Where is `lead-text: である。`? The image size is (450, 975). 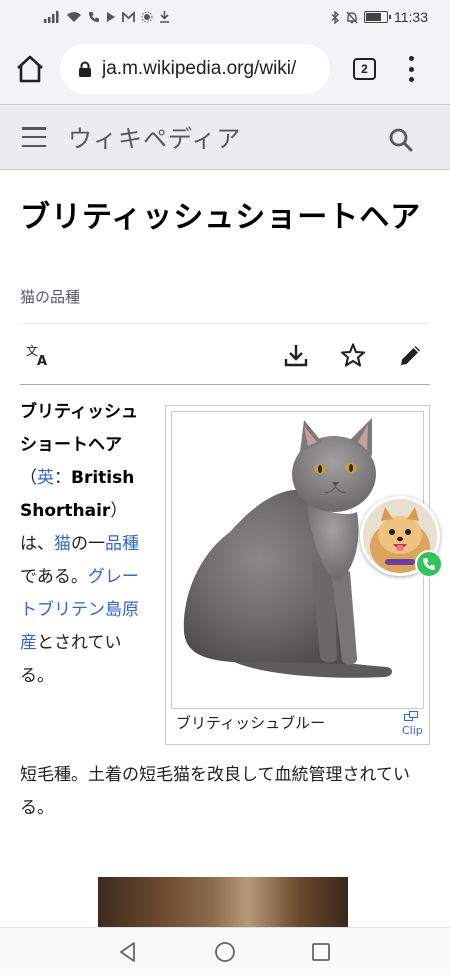
lead-text: である。 is located at coordinates (54, 577).